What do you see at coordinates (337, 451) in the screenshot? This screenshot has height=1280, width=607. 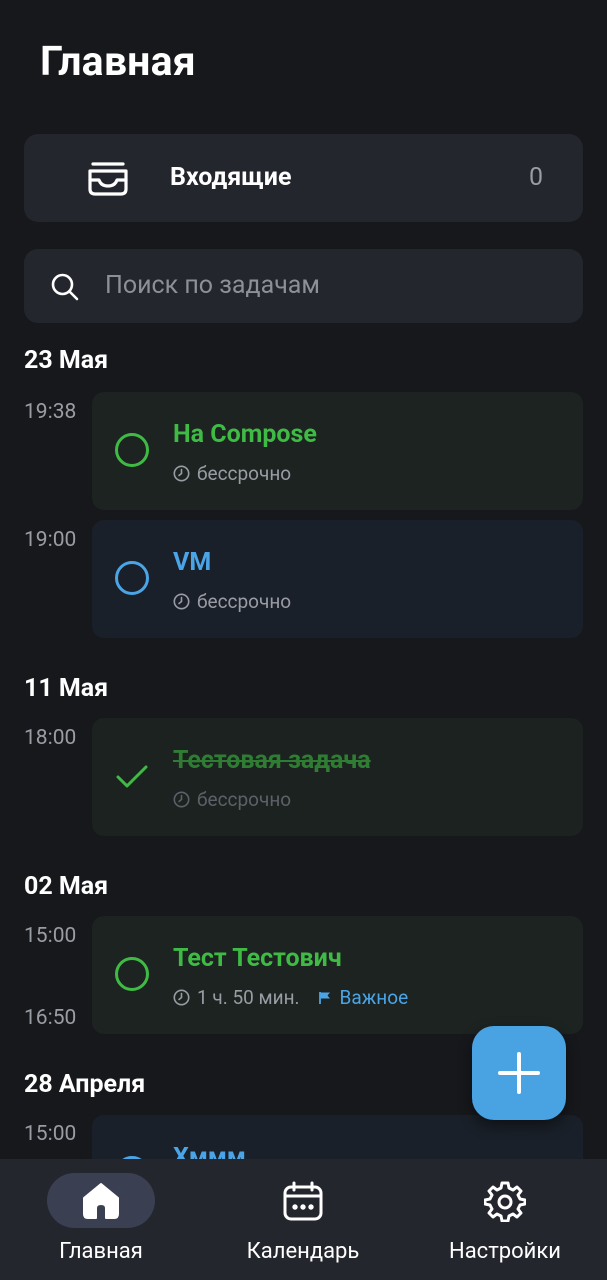 I see `task-card: На Compose бессрочно` at bounding box center [337, 451].